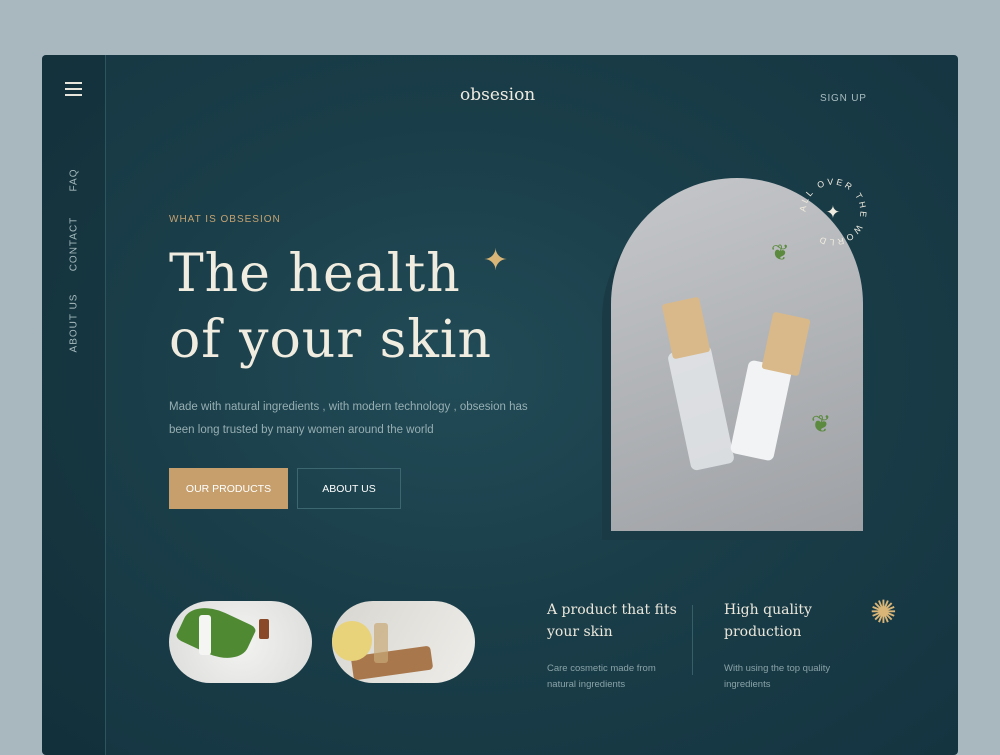 This screenshot has height=755, width=1000. Describe the element at coordinates (74, 323) in the screenshot. I see `sidebar-item-about: ABOUT US` at that location.